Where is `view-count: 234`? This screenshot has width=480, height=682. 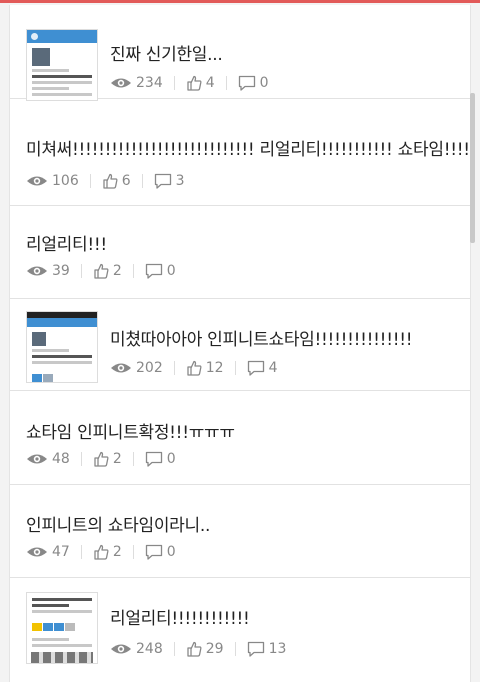
view-count: 234 is located at coordinates (136, 83).